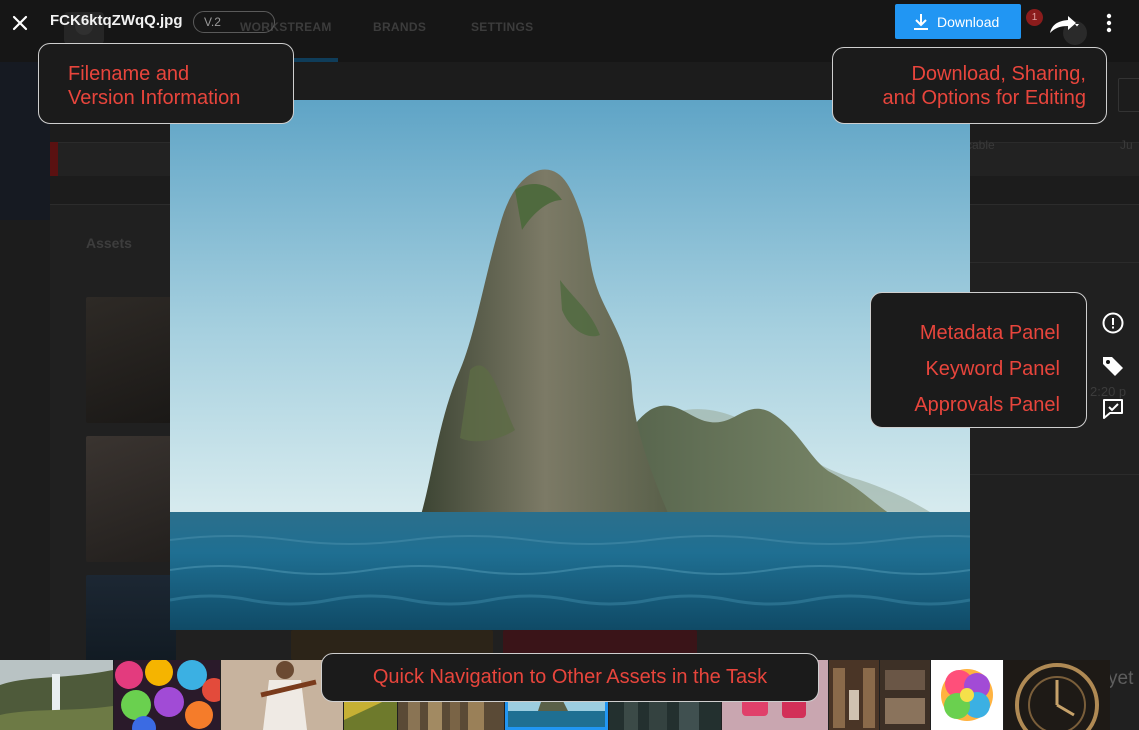 The height and width of the screenshot is (730, 1139). What do you see at coordinates (502, 27) in the screenshot?
I see `background-tab-settings: SETTINGS` at bounding box center [502, 27].